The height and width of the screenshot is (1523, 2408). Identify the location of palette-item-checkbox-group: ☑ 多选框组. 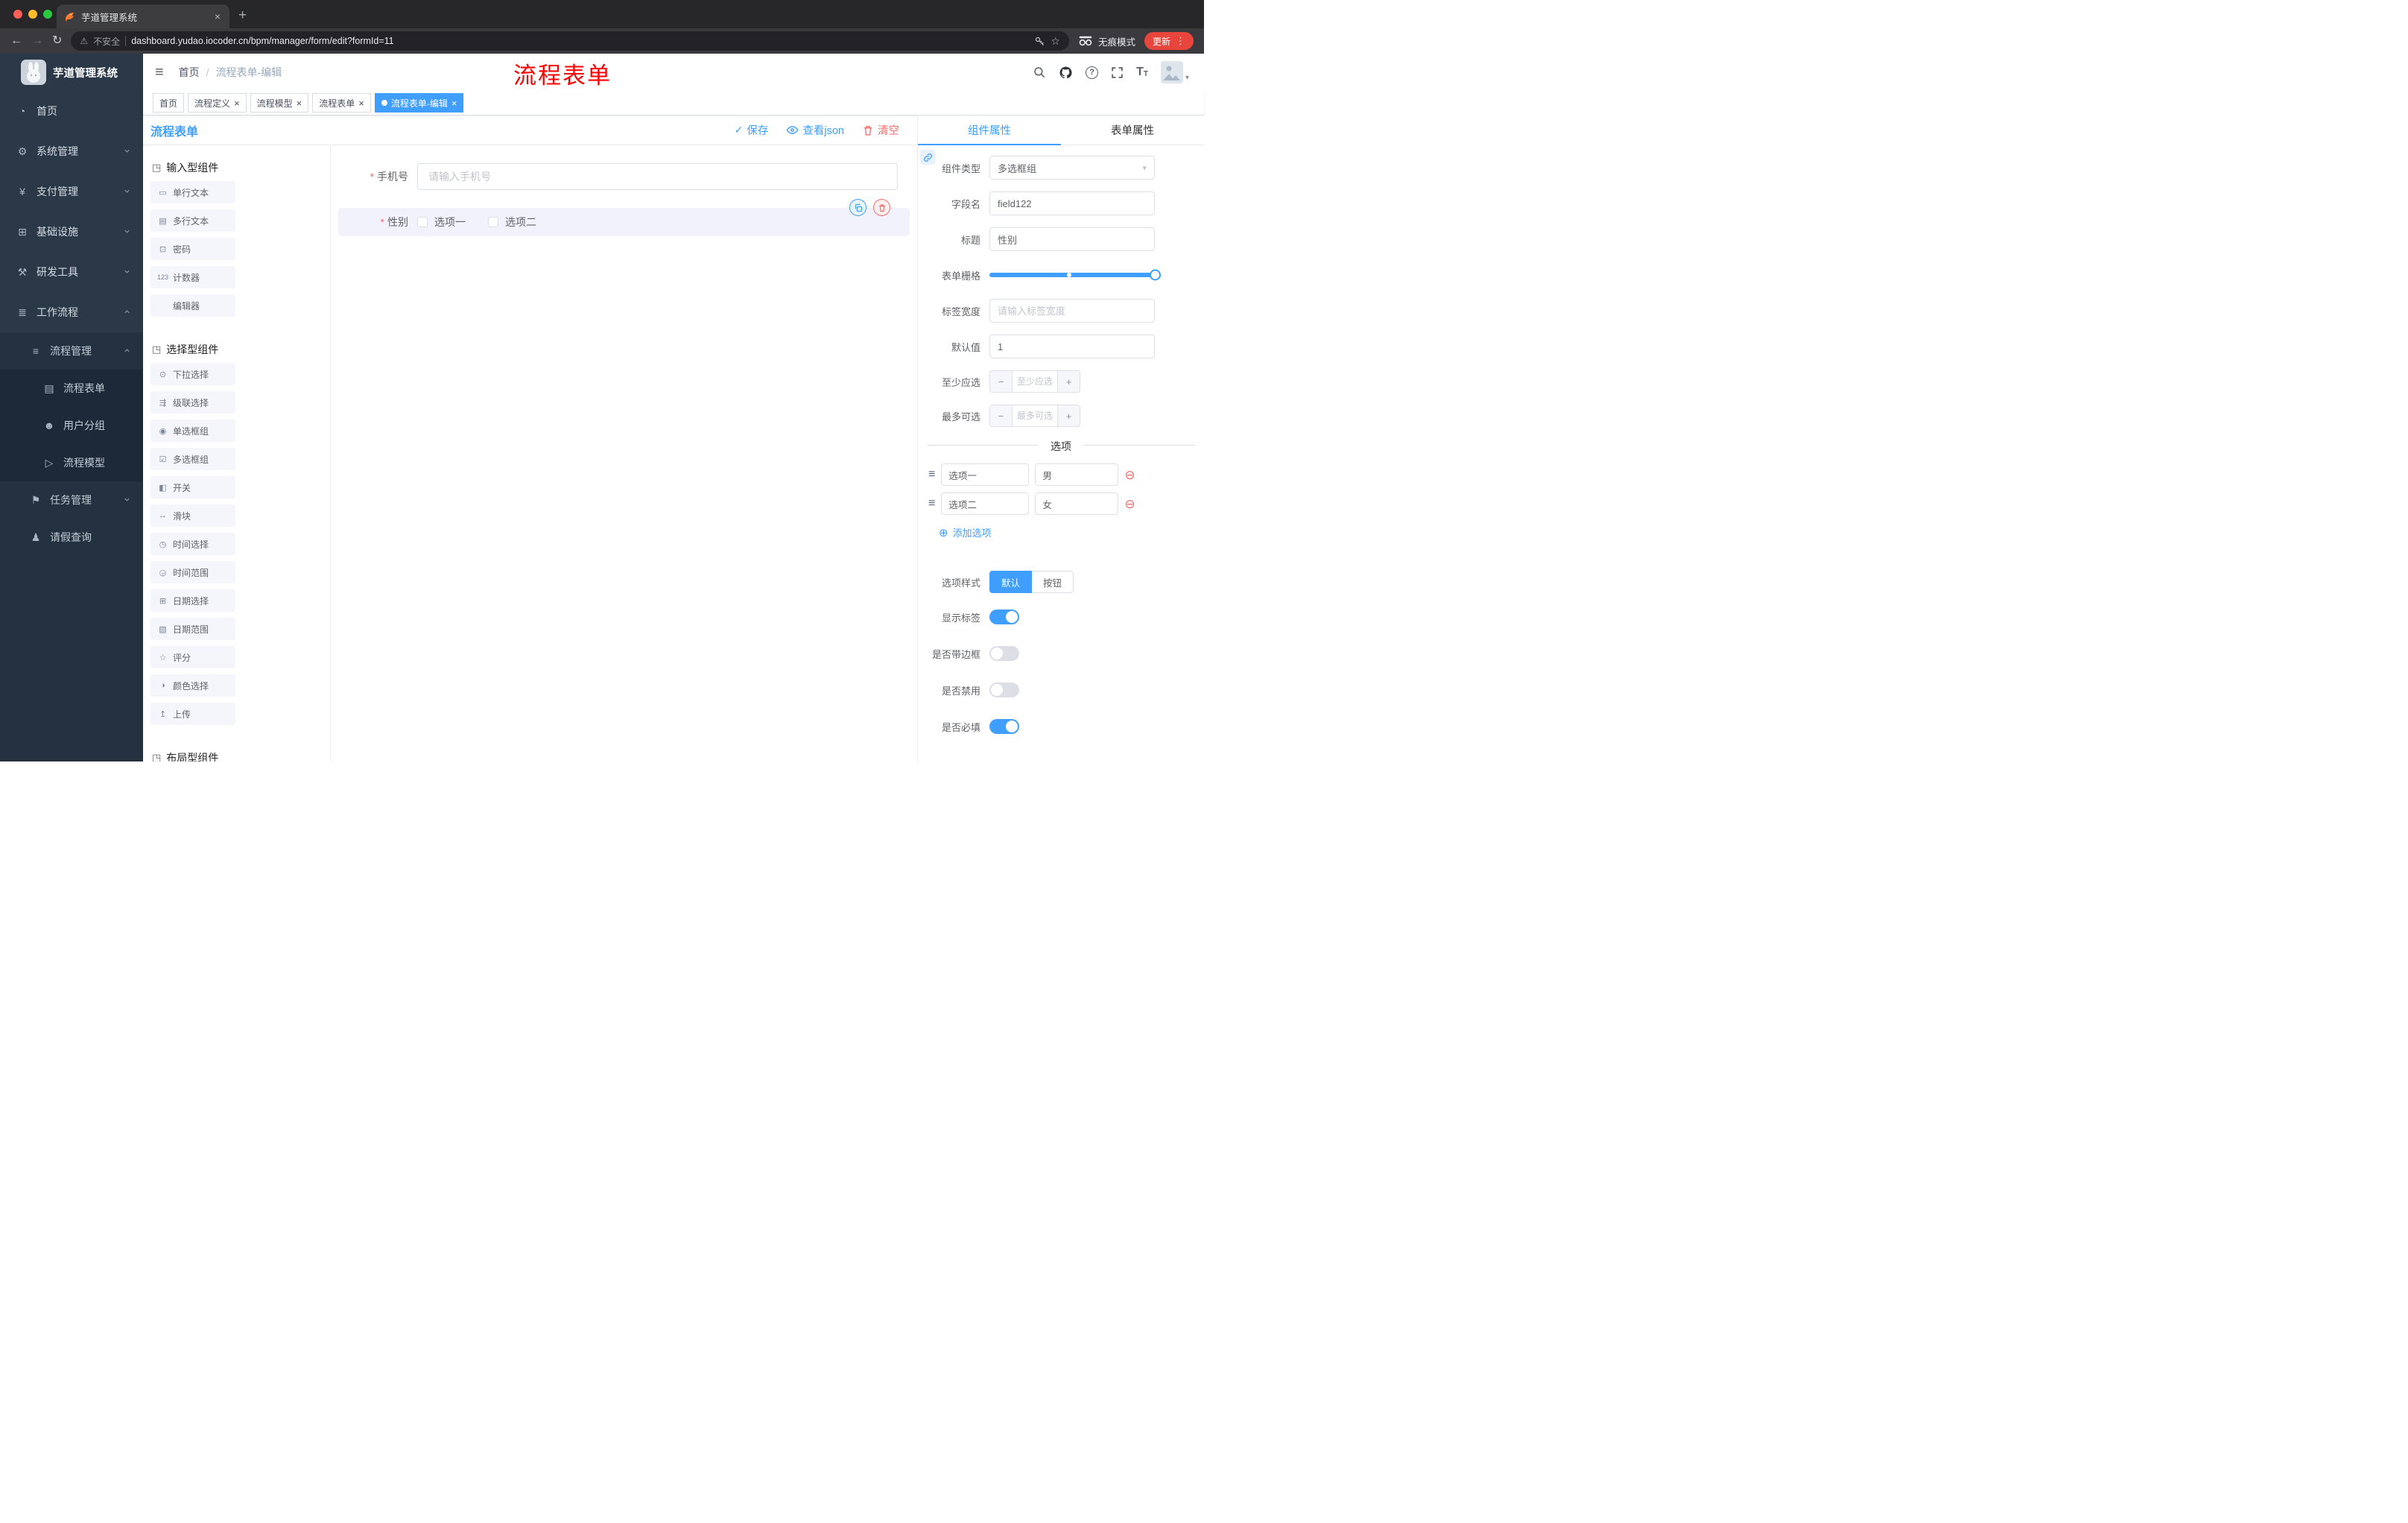
(192, 459).